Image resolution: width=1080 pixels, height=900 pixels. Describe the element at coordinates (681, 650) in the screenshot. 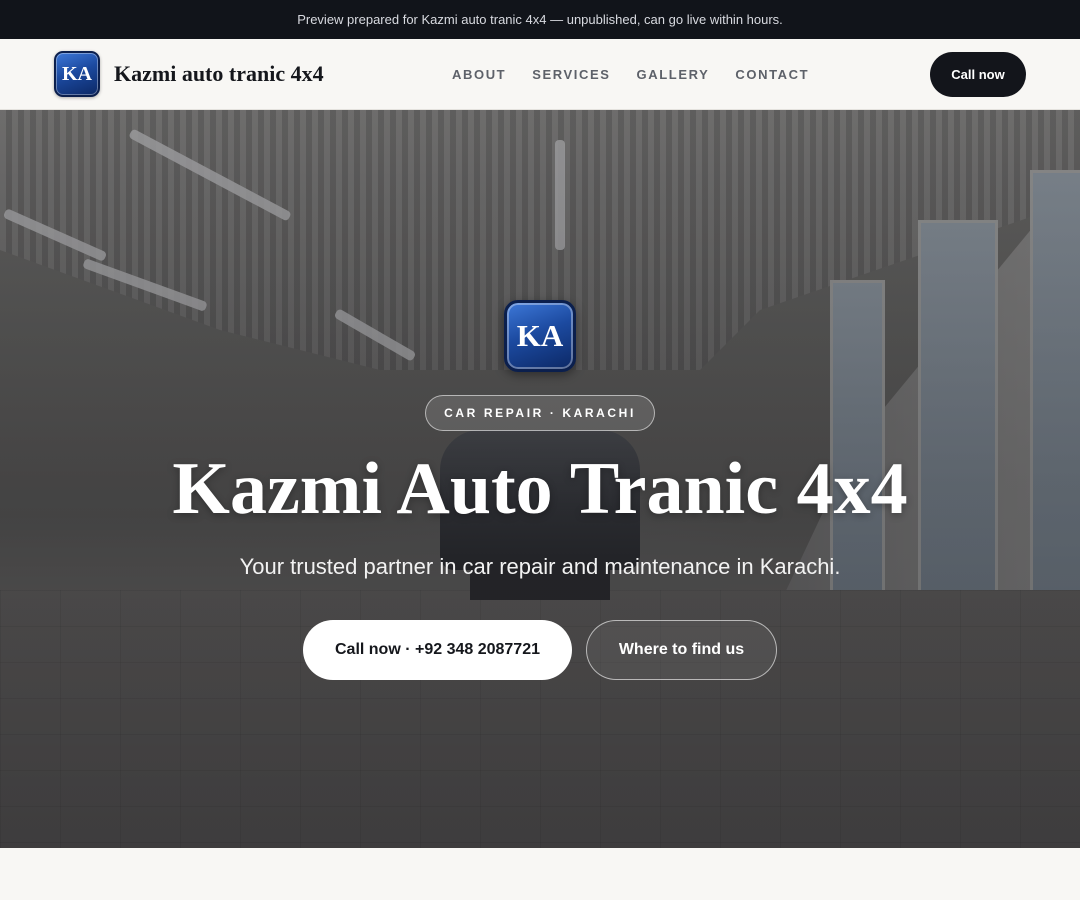

I see `hero-find-us-button: Where to find us` at that location.